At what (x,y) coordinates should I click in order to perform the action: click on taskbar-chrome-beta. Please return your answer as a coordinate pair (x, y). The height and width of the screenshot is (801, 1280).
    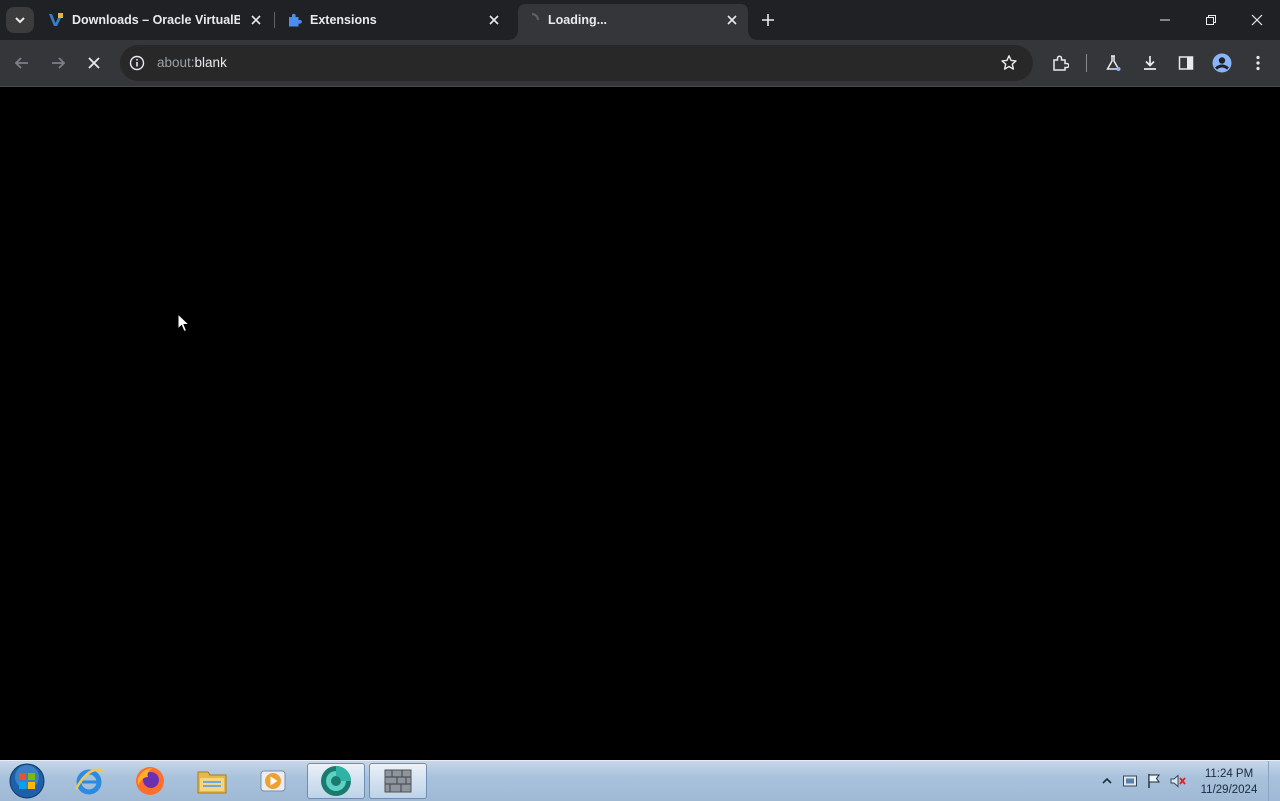
    Looking at the image, I should click on (336, 781).